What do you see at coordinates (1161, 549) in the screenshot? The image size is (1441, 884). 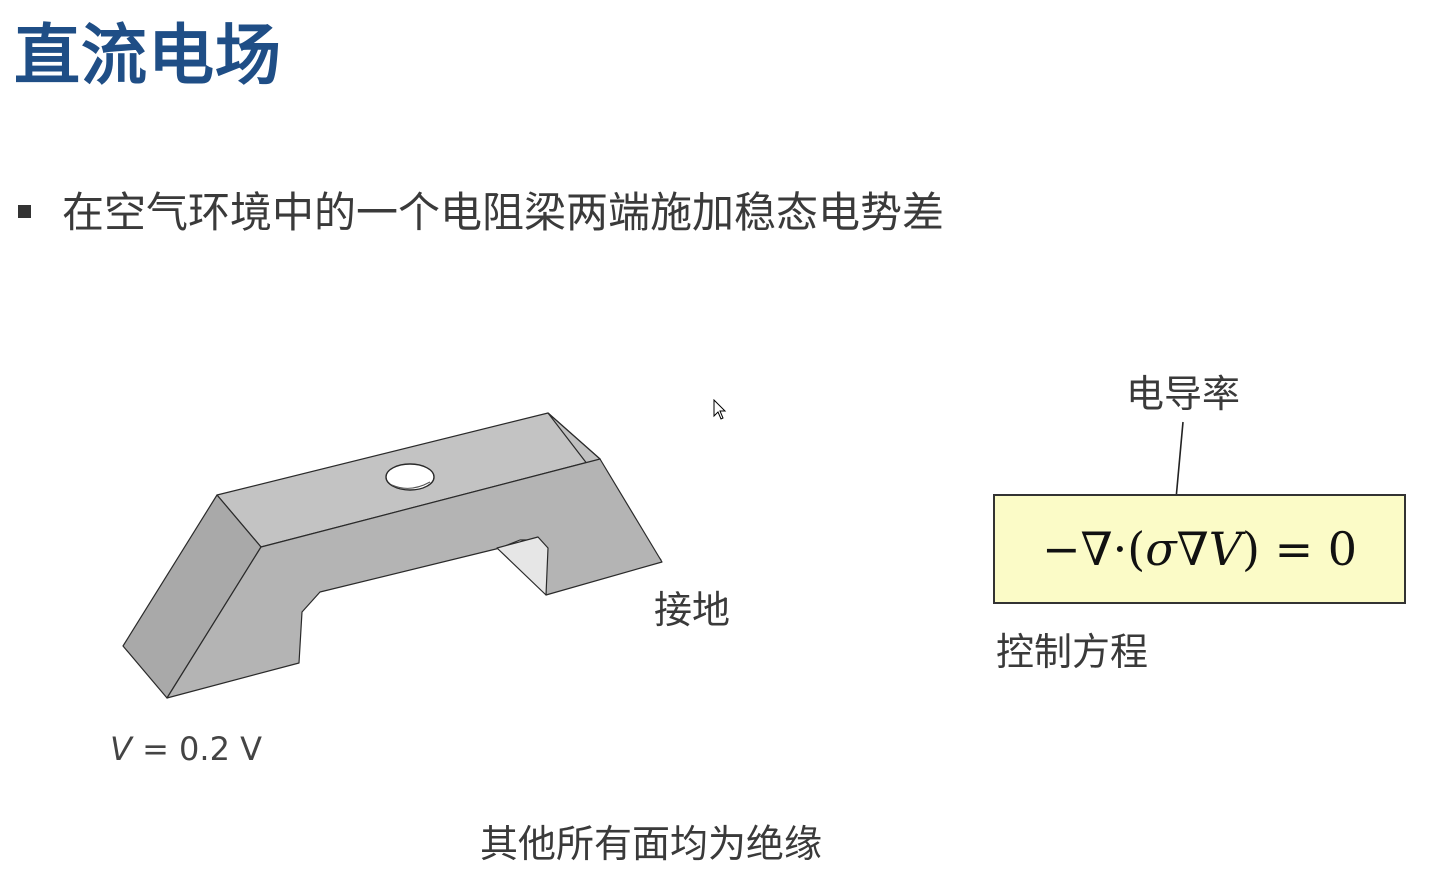 I see `equation-sigma: σ` at bounding box center [1161, 549].